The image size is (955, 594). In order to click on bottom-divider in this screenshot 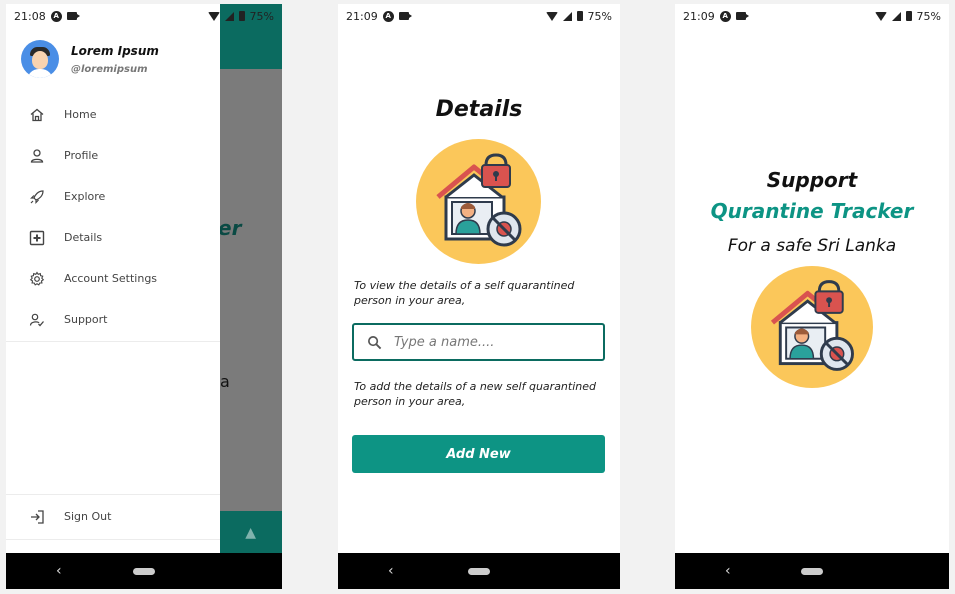, I will do `click(113, 539)`.